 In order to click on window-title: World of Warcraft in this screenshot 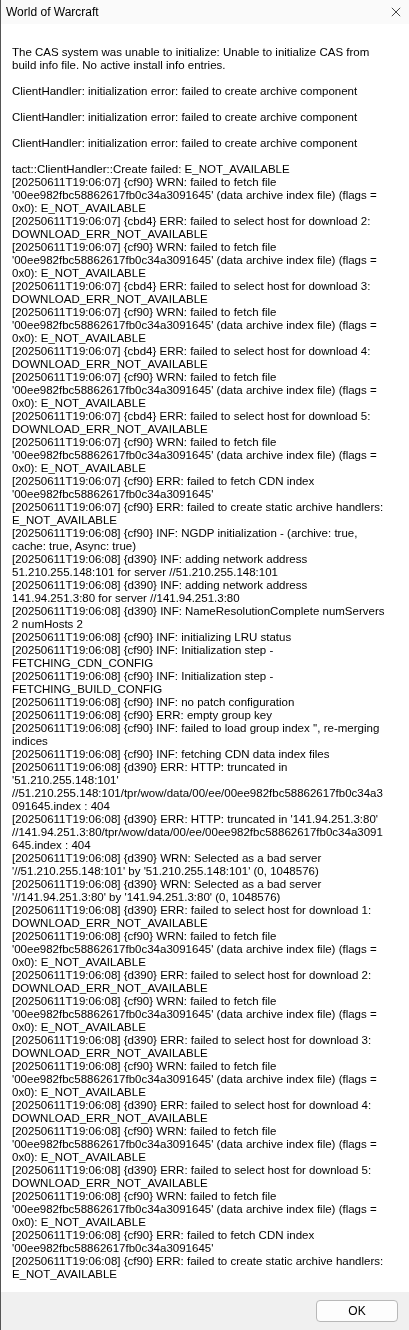, I will do `click(52, 12)`.